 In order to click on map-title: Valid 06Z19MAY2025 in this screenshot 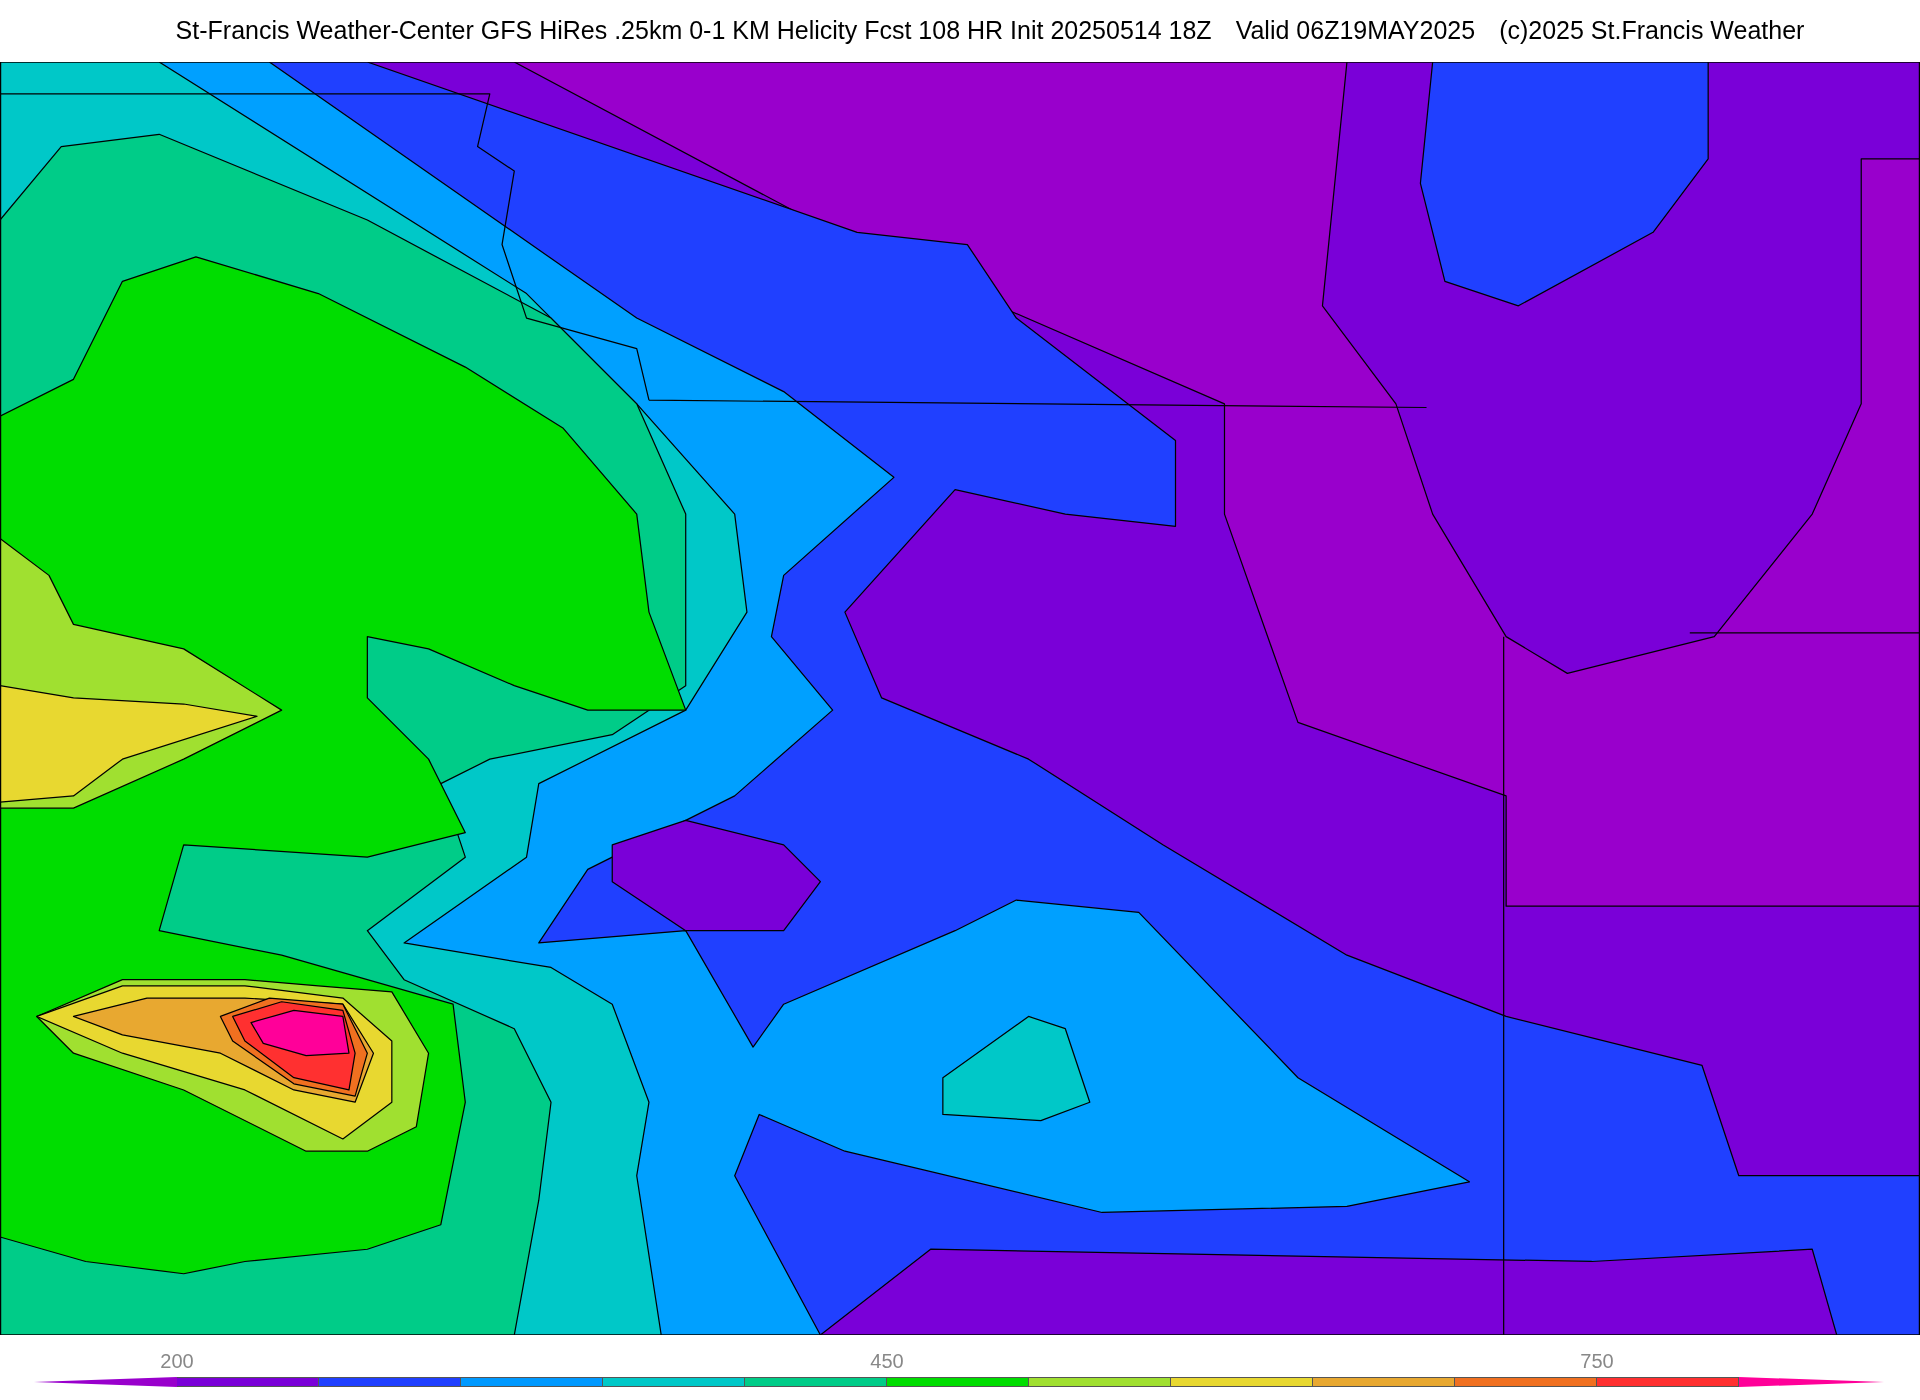, I will do `click(1355, 31)`.